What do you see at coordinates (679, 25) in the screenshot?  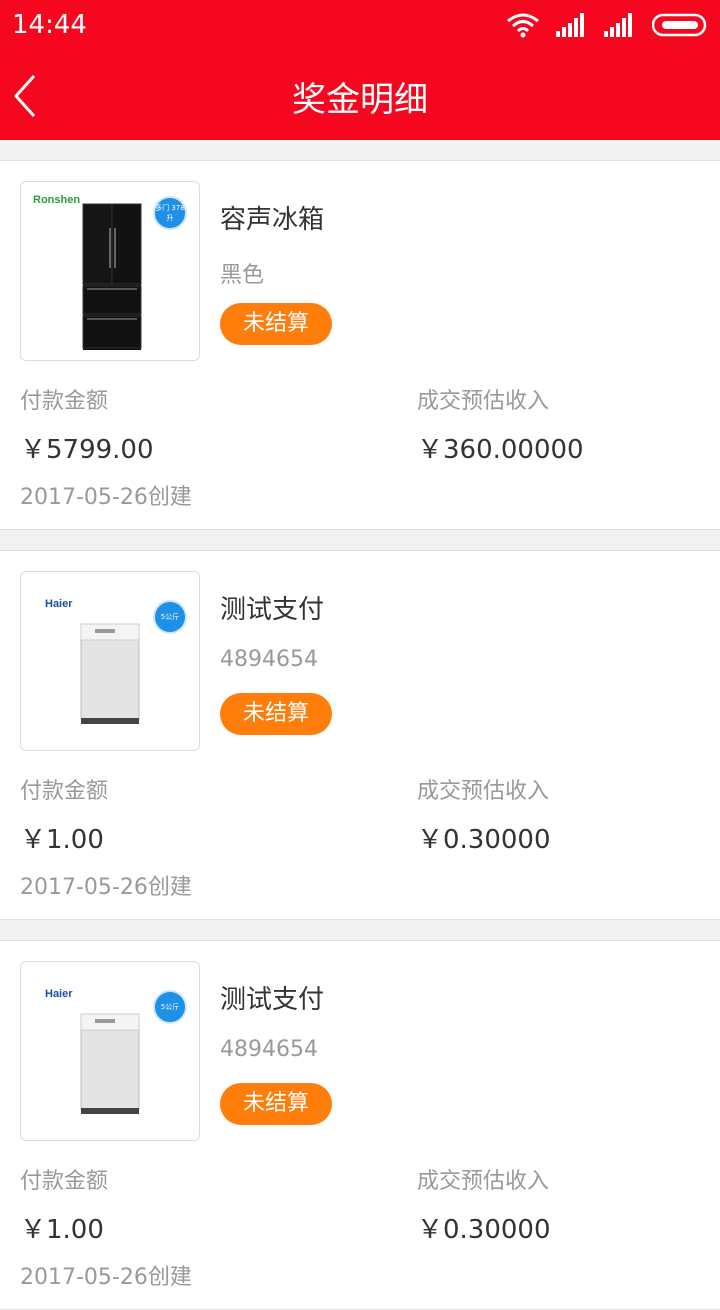 I see `battery-icon` at bounding box center [679, 25].